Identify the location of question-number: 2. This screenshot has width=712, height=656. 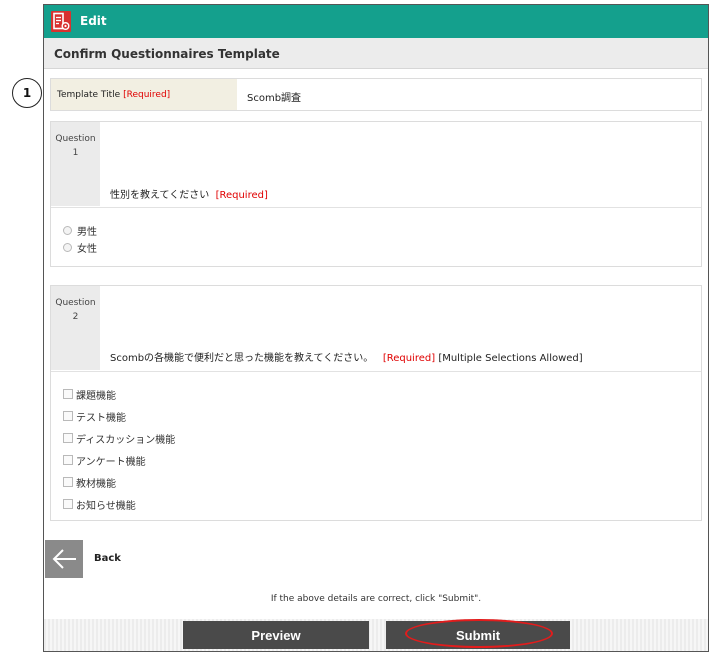
(75, 317).